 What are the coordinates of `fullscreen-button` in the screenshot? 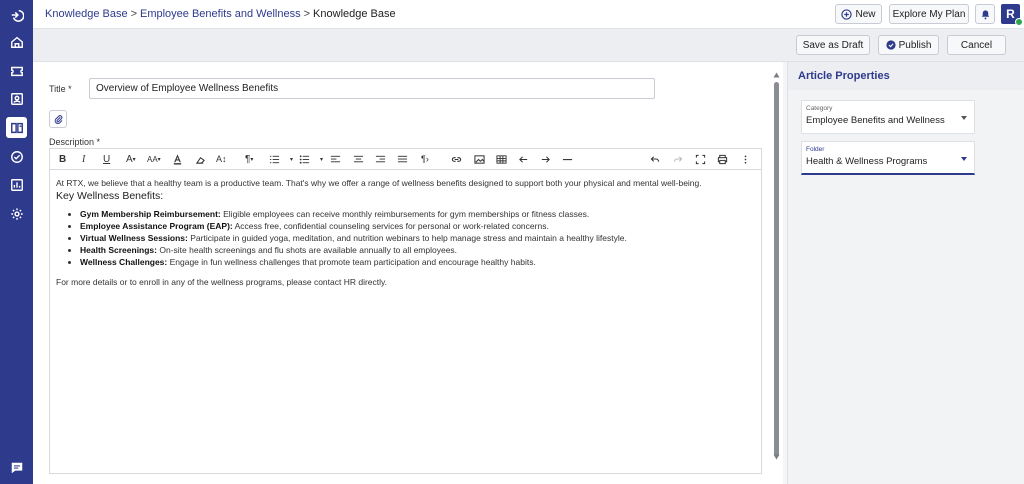 It's located at (700, 159).